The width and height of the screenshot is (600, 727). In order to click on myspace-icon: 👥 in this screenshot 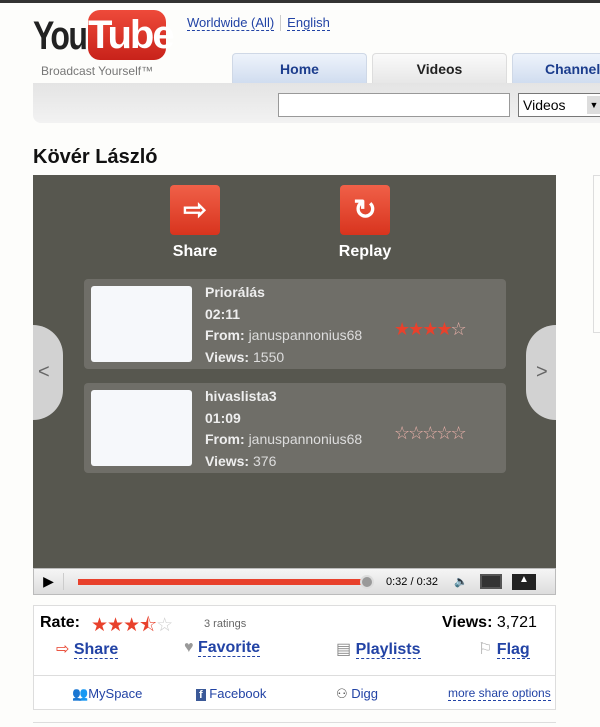, I will do `click(80, 693)`.